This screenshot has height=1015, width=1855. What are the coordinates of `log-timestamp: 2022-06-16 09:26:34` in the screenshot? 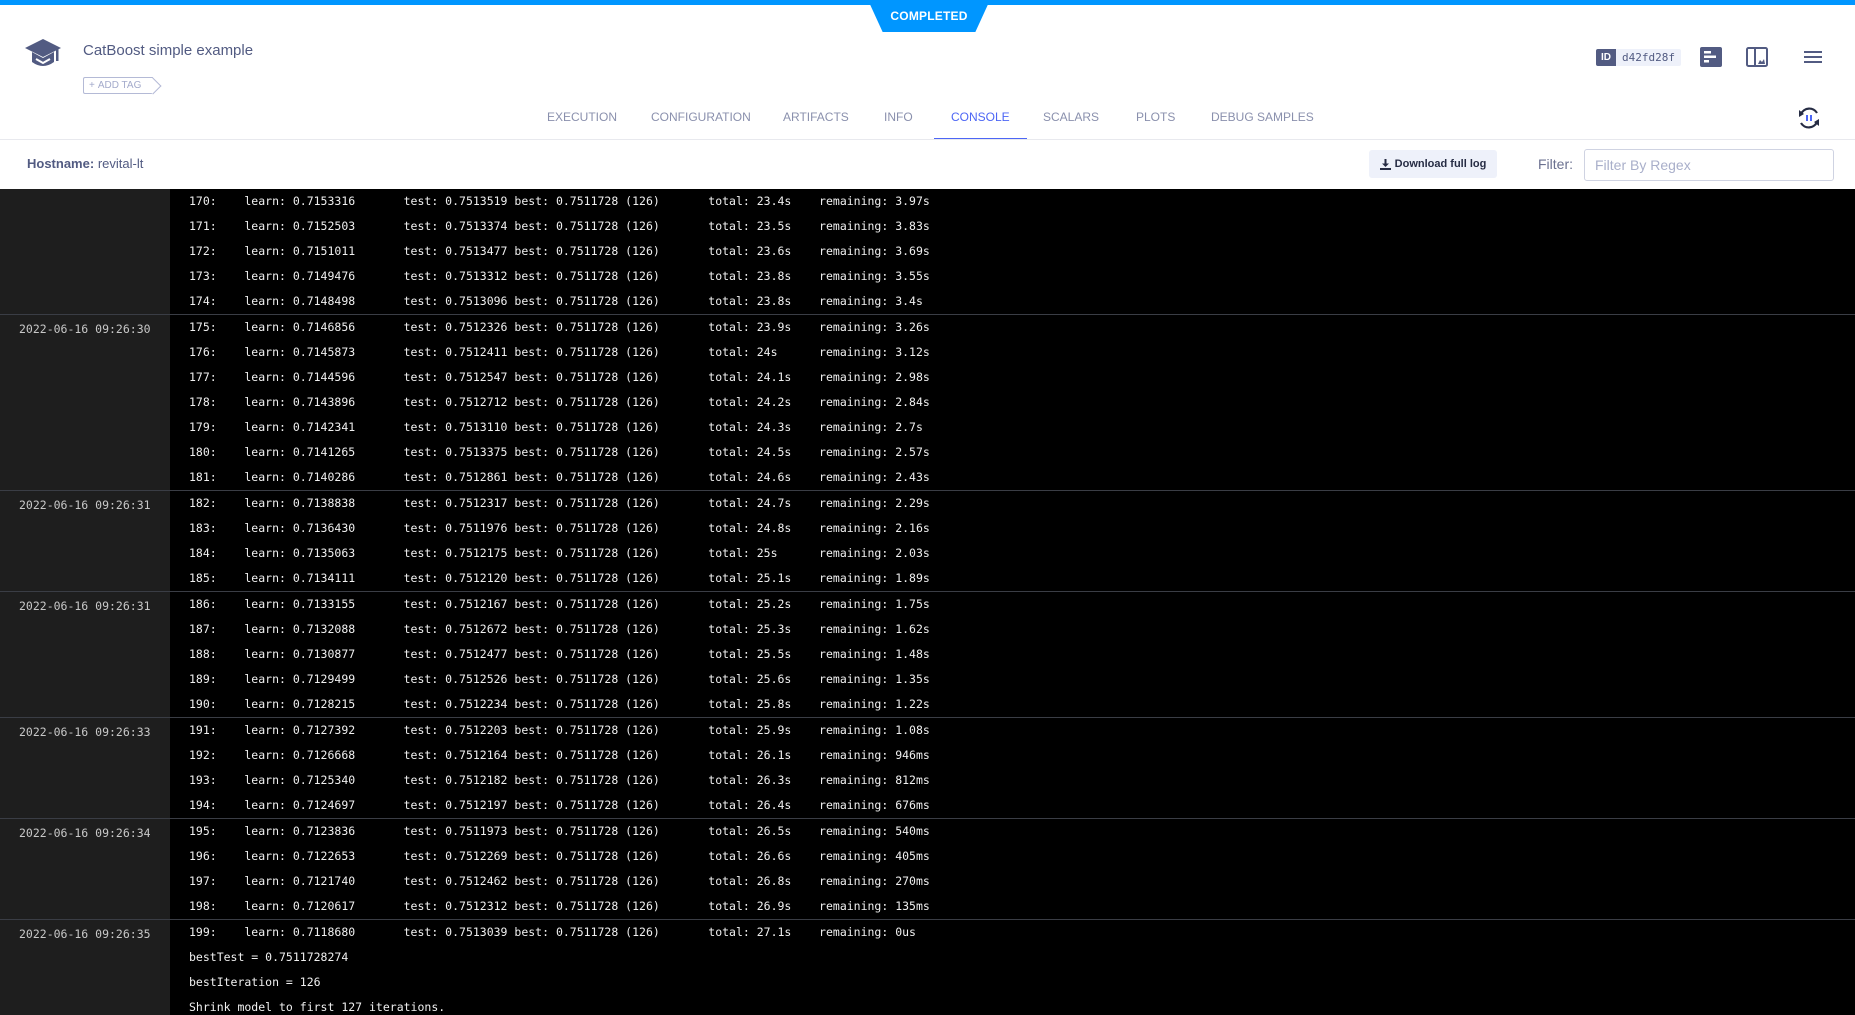 It's located at (85, 869).